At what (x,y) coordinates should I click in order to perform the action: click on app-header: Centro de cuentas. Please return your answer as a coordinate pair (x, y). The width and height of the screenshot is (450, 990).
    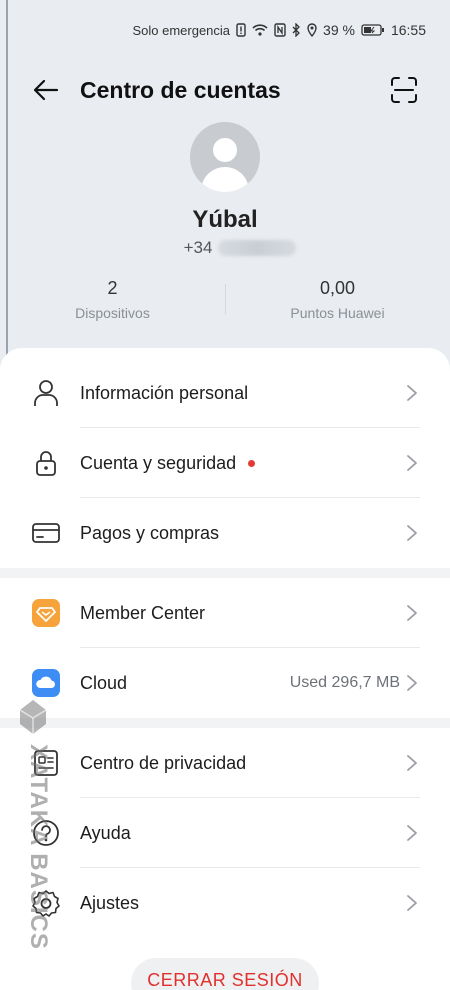
    Looking at the image, I should click on (225, 90).